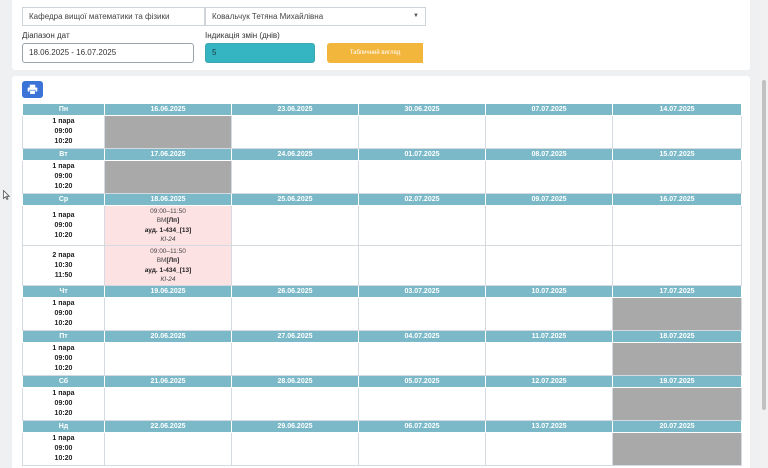 The image size is (768, 468). I want to click on teacher-select: Ковальчук Тетяна Михайлівна ▼, so click(315, 16).